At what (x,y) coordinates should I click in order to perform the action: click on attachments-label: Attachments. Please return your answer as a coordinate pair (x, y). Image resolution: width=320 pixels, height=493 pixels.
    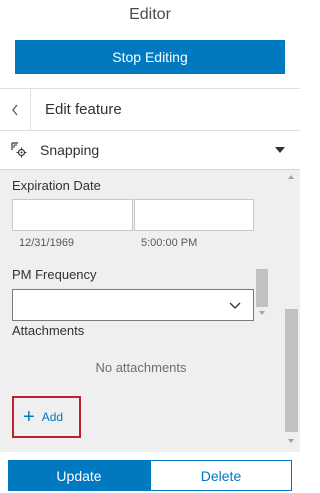
    Looking at the image, I should click on (48, 330).